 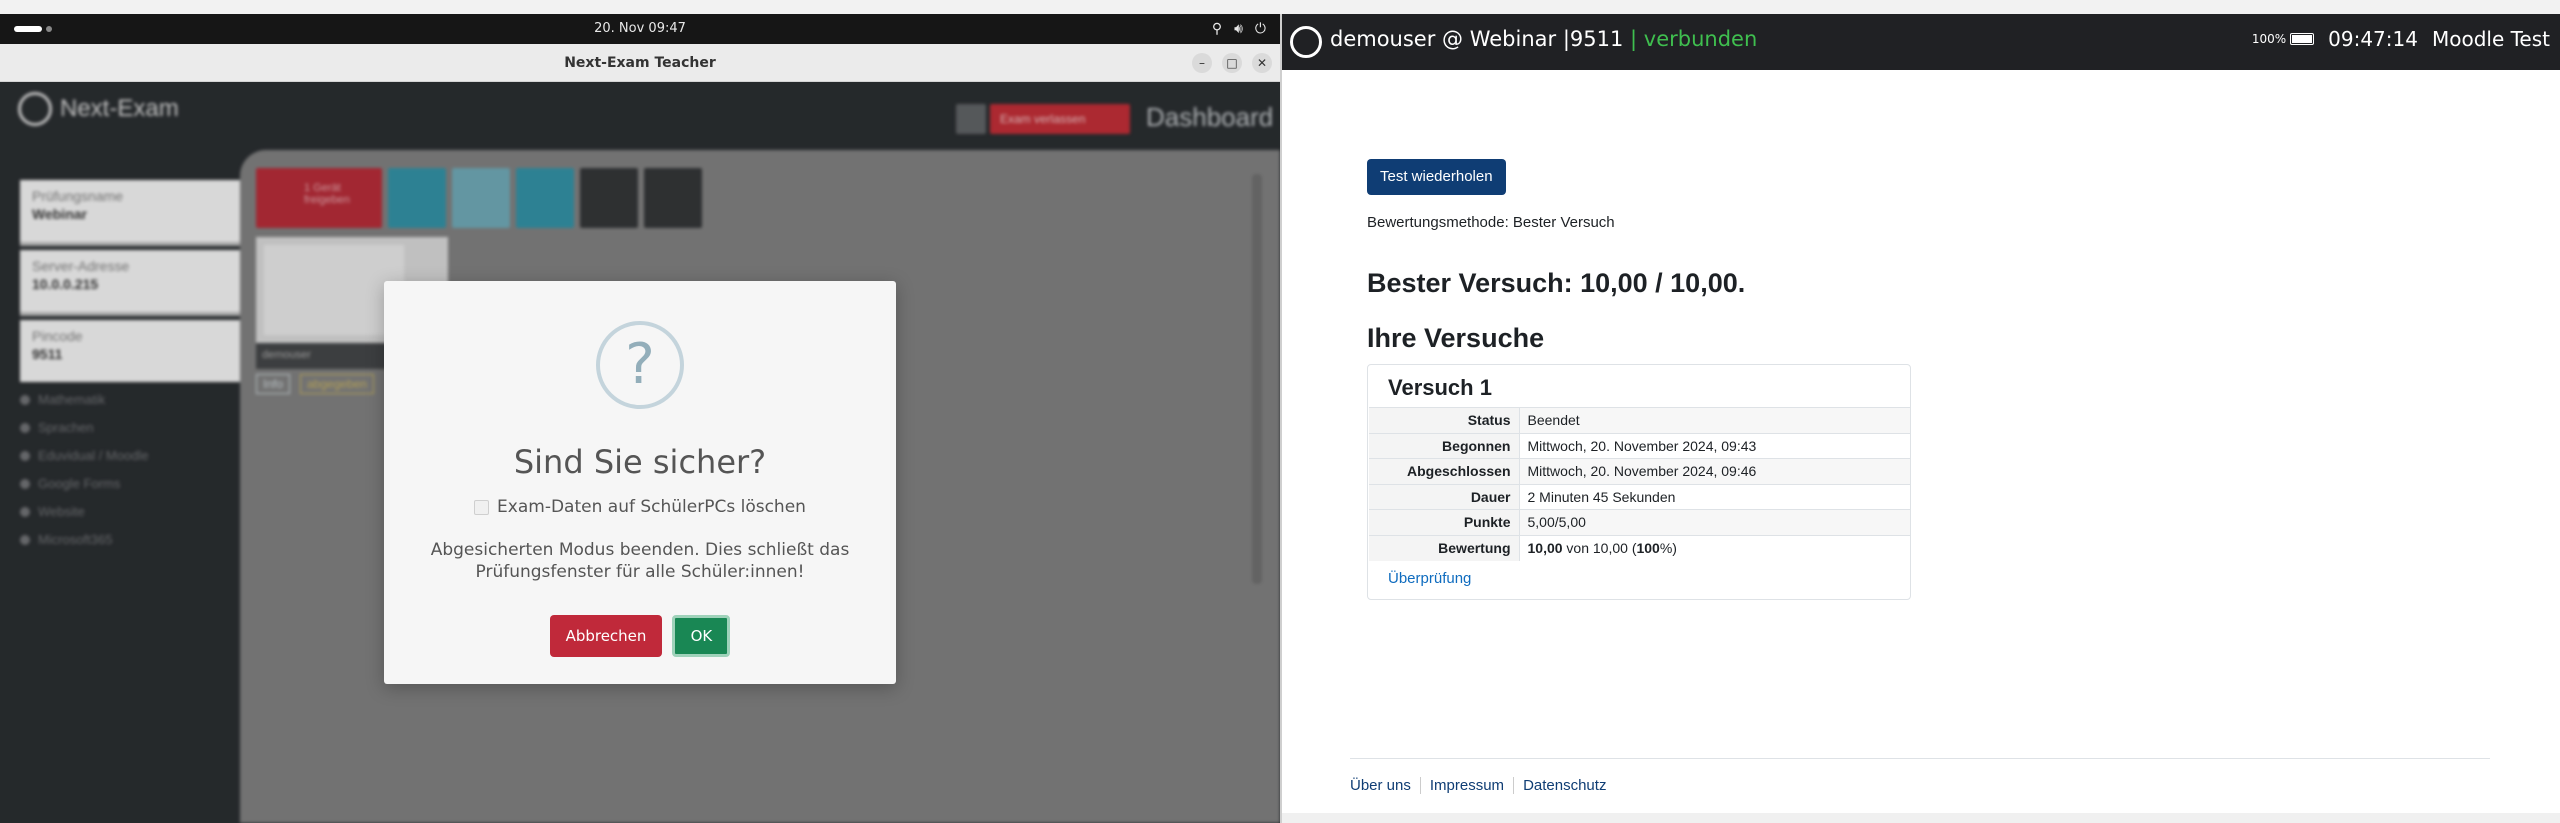 I want to click on volume-icon: 🔊︎, so click(x=1238, y=28).